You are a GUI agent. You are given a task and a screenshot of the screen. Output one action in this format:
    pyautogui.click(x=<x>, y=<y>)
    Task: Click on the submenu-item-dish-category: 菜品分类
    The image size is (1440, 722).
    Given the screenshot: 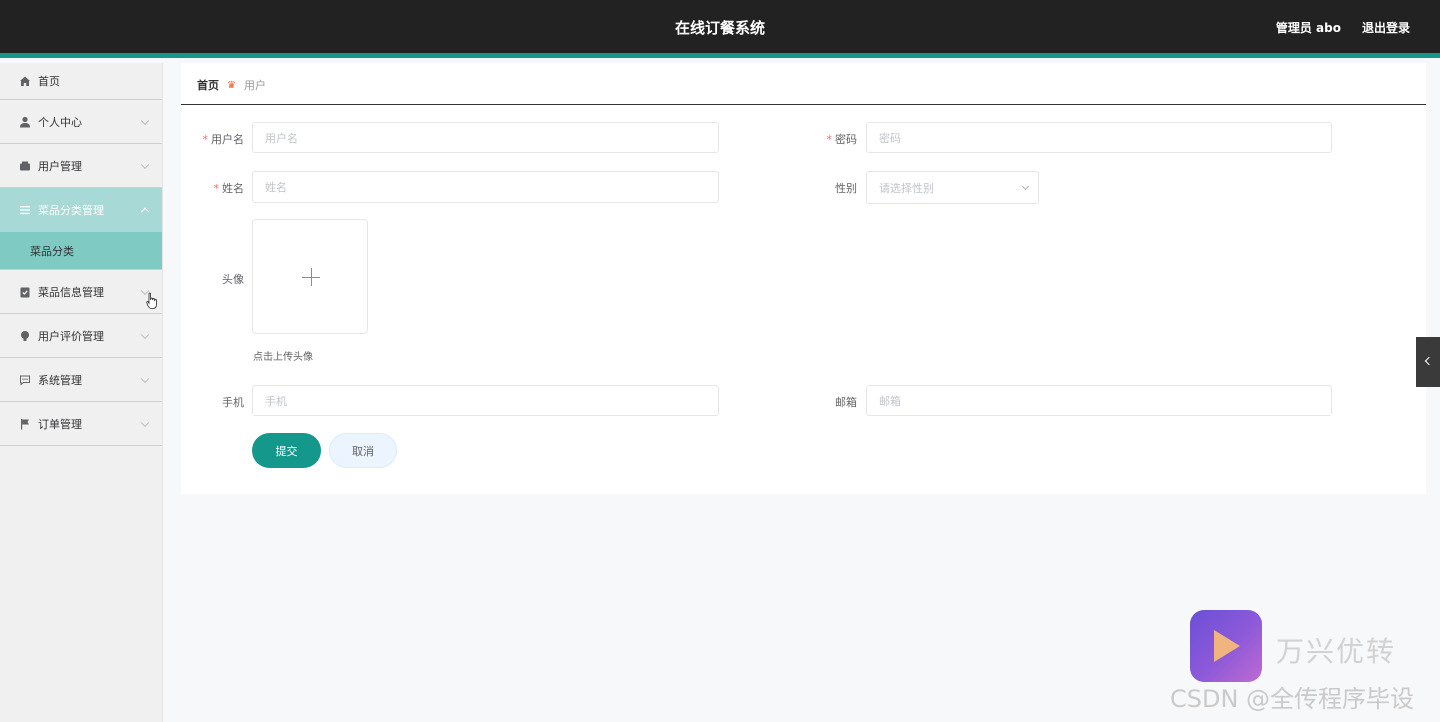 What is the action you would take?
    pyautogui.click(x=81, y=251)
    